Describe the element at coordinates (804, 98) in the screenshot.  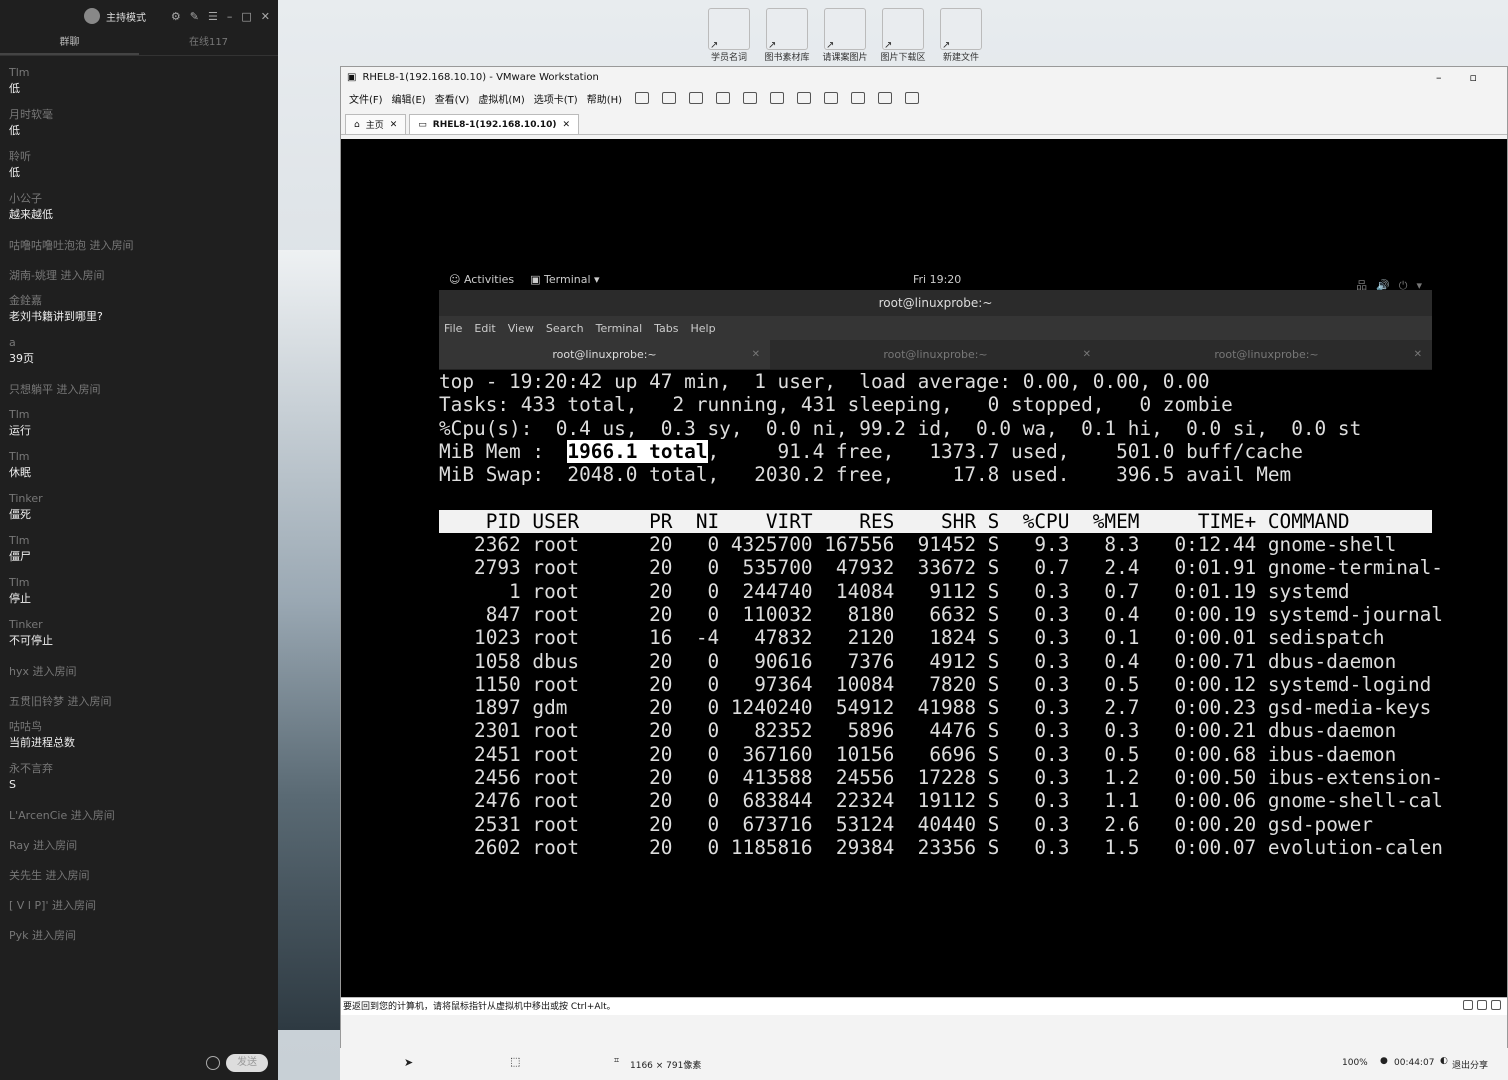
I see `thumbnail-icon` at that location.